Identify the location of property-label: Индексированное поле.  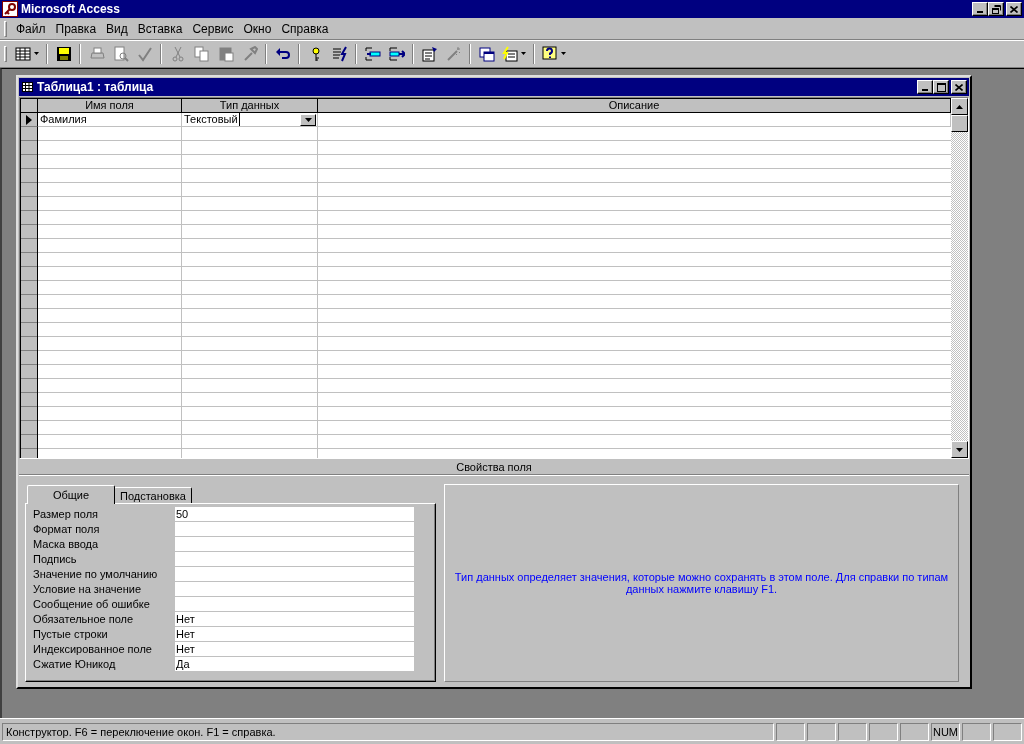
(93, 649).